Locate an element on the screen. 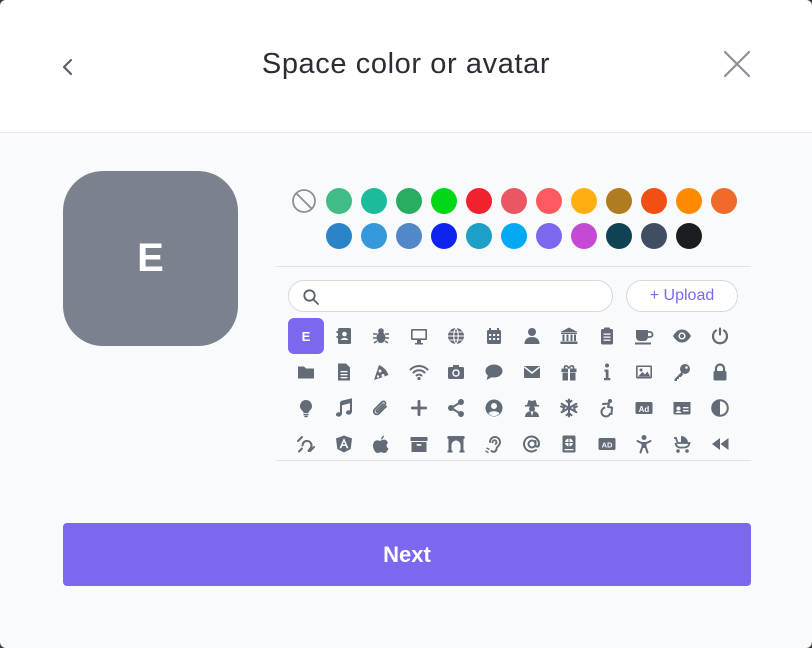 The height and width of the screenshot is (648, 812). adjust-icon is located at coordinates (719, 408).